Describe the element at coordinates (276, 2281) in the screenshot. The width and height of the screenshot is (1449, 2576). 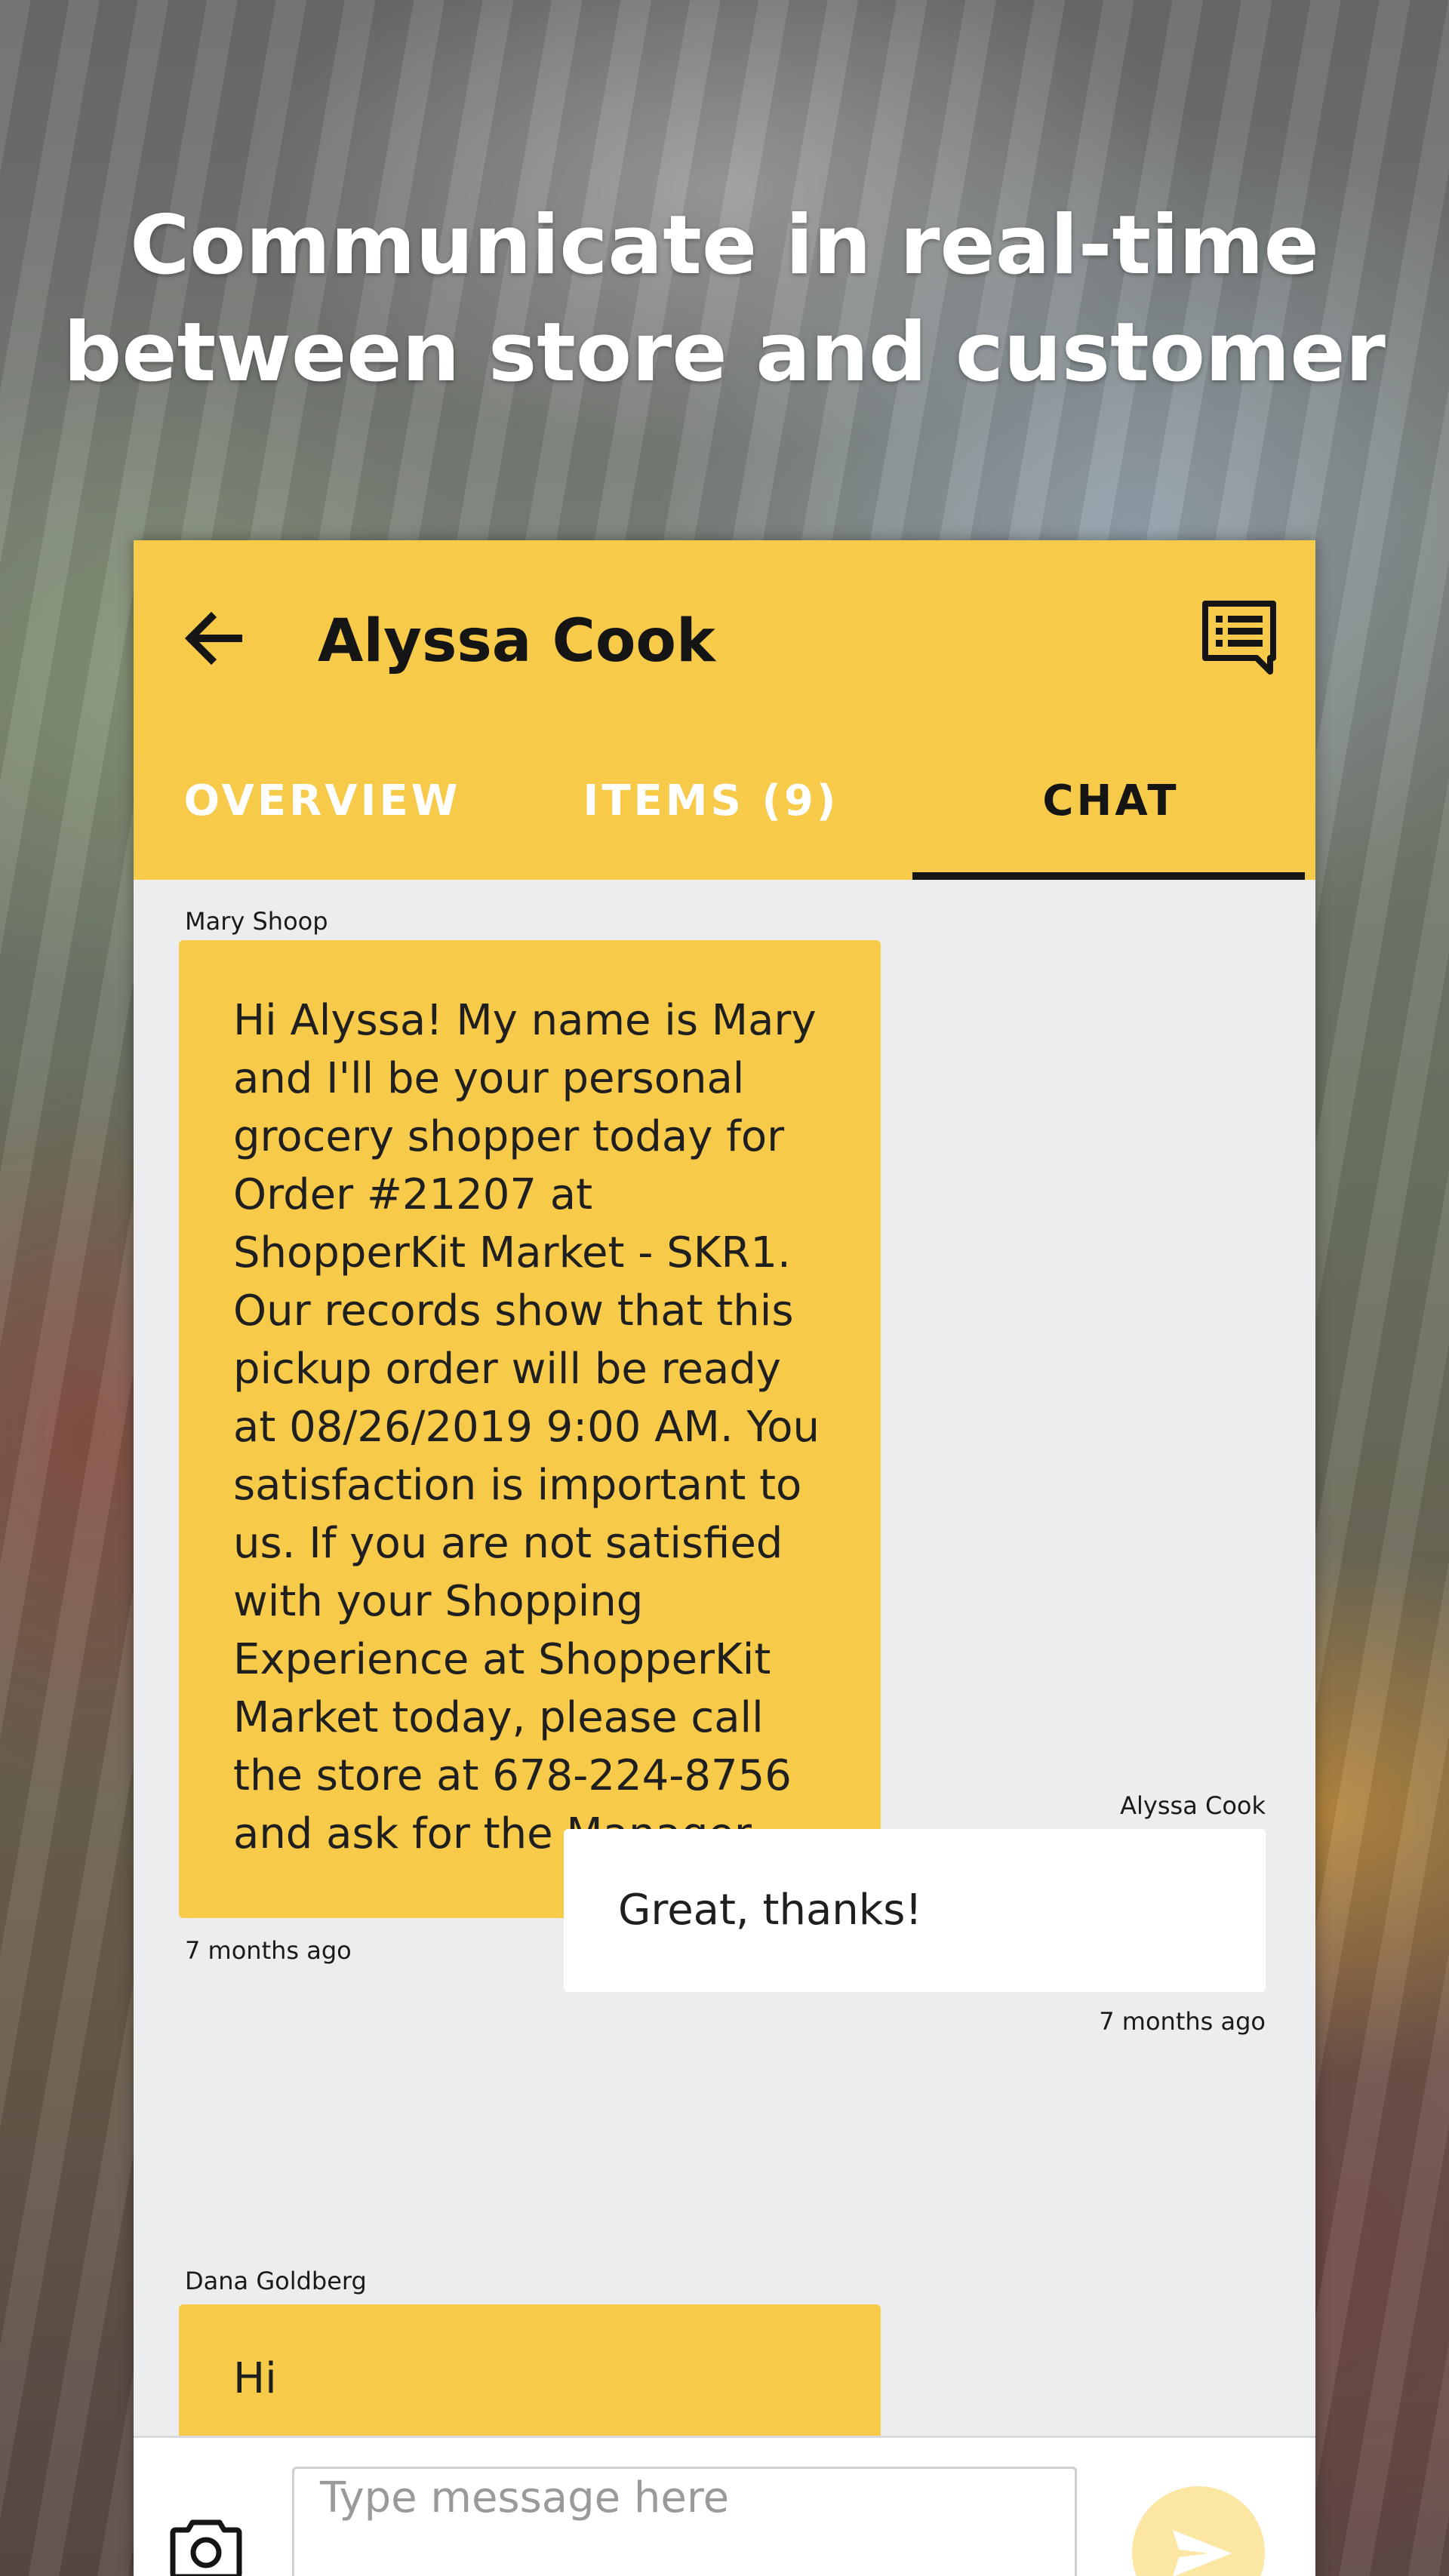
I see `message-sender: Dana Goldberg` at that location.